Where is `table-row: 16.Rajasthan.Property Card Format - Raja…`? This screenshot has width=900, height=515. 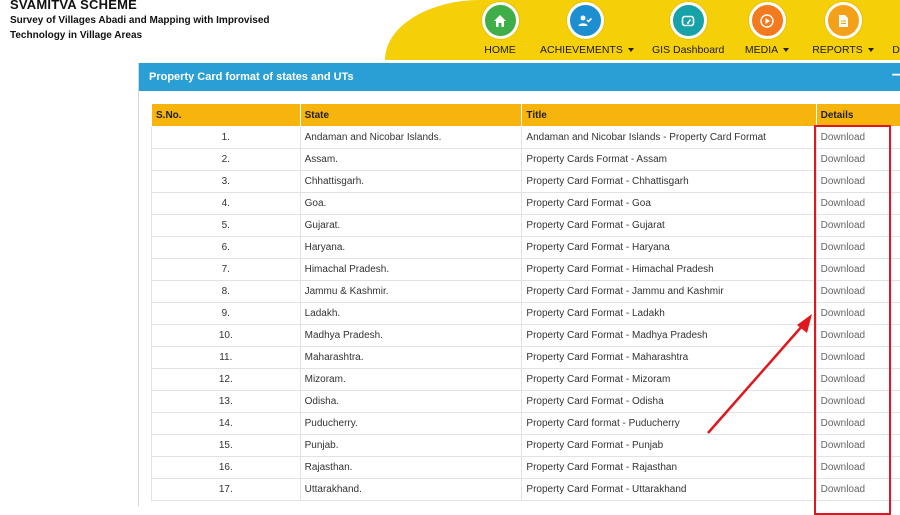 table-row: 16.Rajasthan.Property Card Format - Raja… is located at coordinates (526, 468).